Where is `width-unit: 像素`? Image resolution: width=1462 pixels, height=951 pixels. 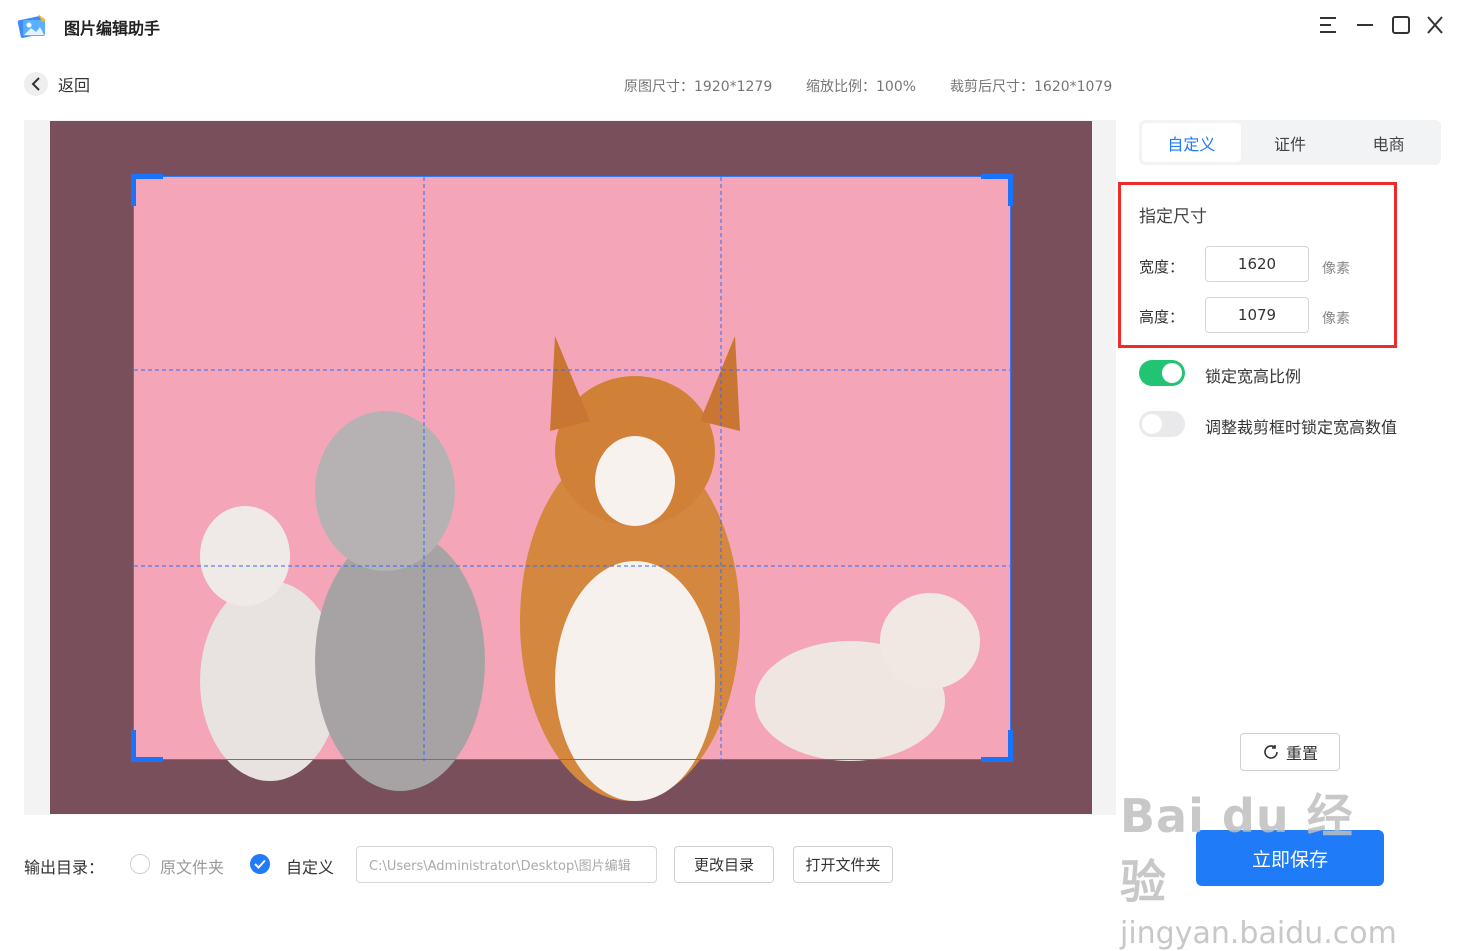 width-unit: 像素 is located at coordinates (1336, 269).